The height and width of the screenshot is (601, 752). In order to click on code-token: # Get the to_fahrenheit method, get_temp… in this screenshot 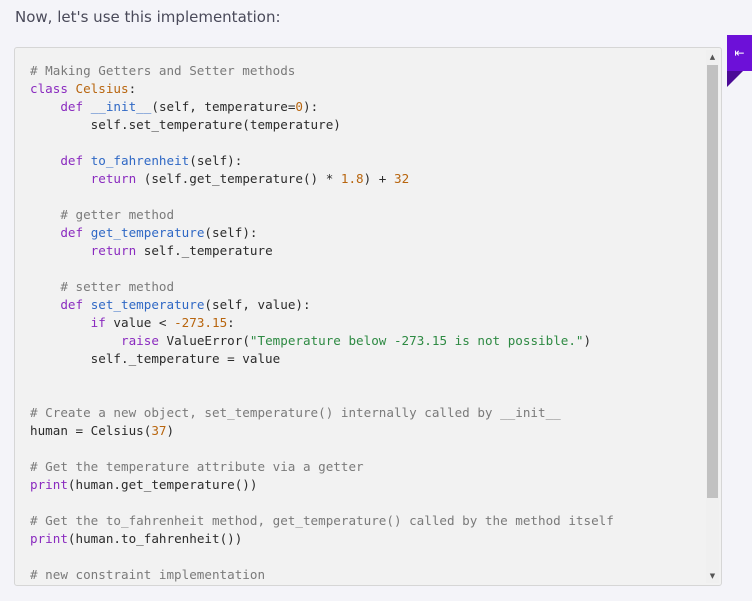, I will do `click(322, 520)`.